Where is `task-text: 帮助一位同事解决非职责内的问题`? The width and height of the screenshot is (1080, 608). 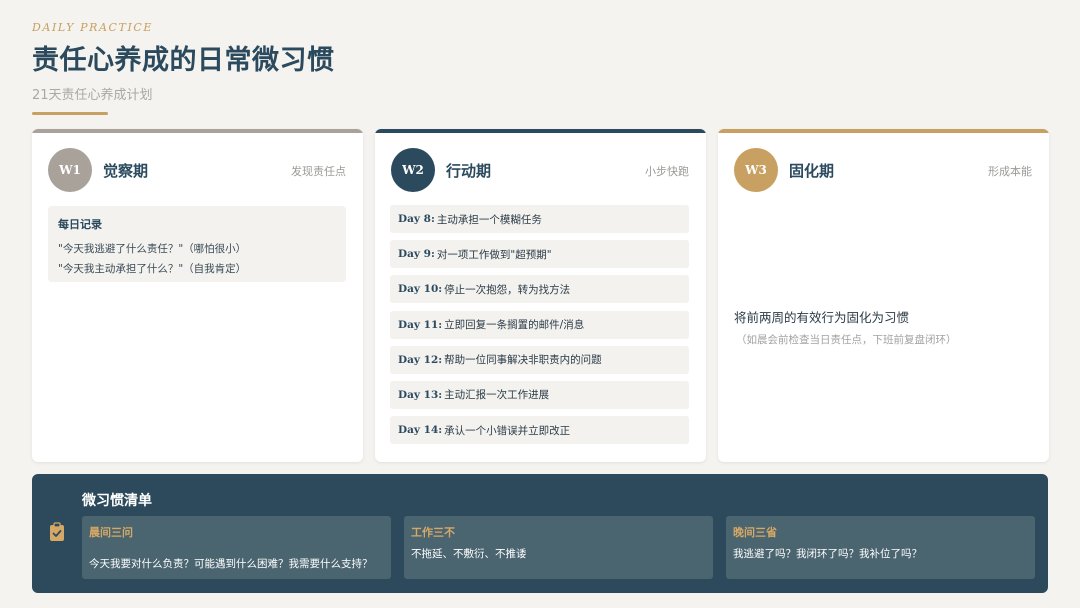 task-text: 帮助一位同事解决非职责内的问题 is located at coordinates (523, 360).